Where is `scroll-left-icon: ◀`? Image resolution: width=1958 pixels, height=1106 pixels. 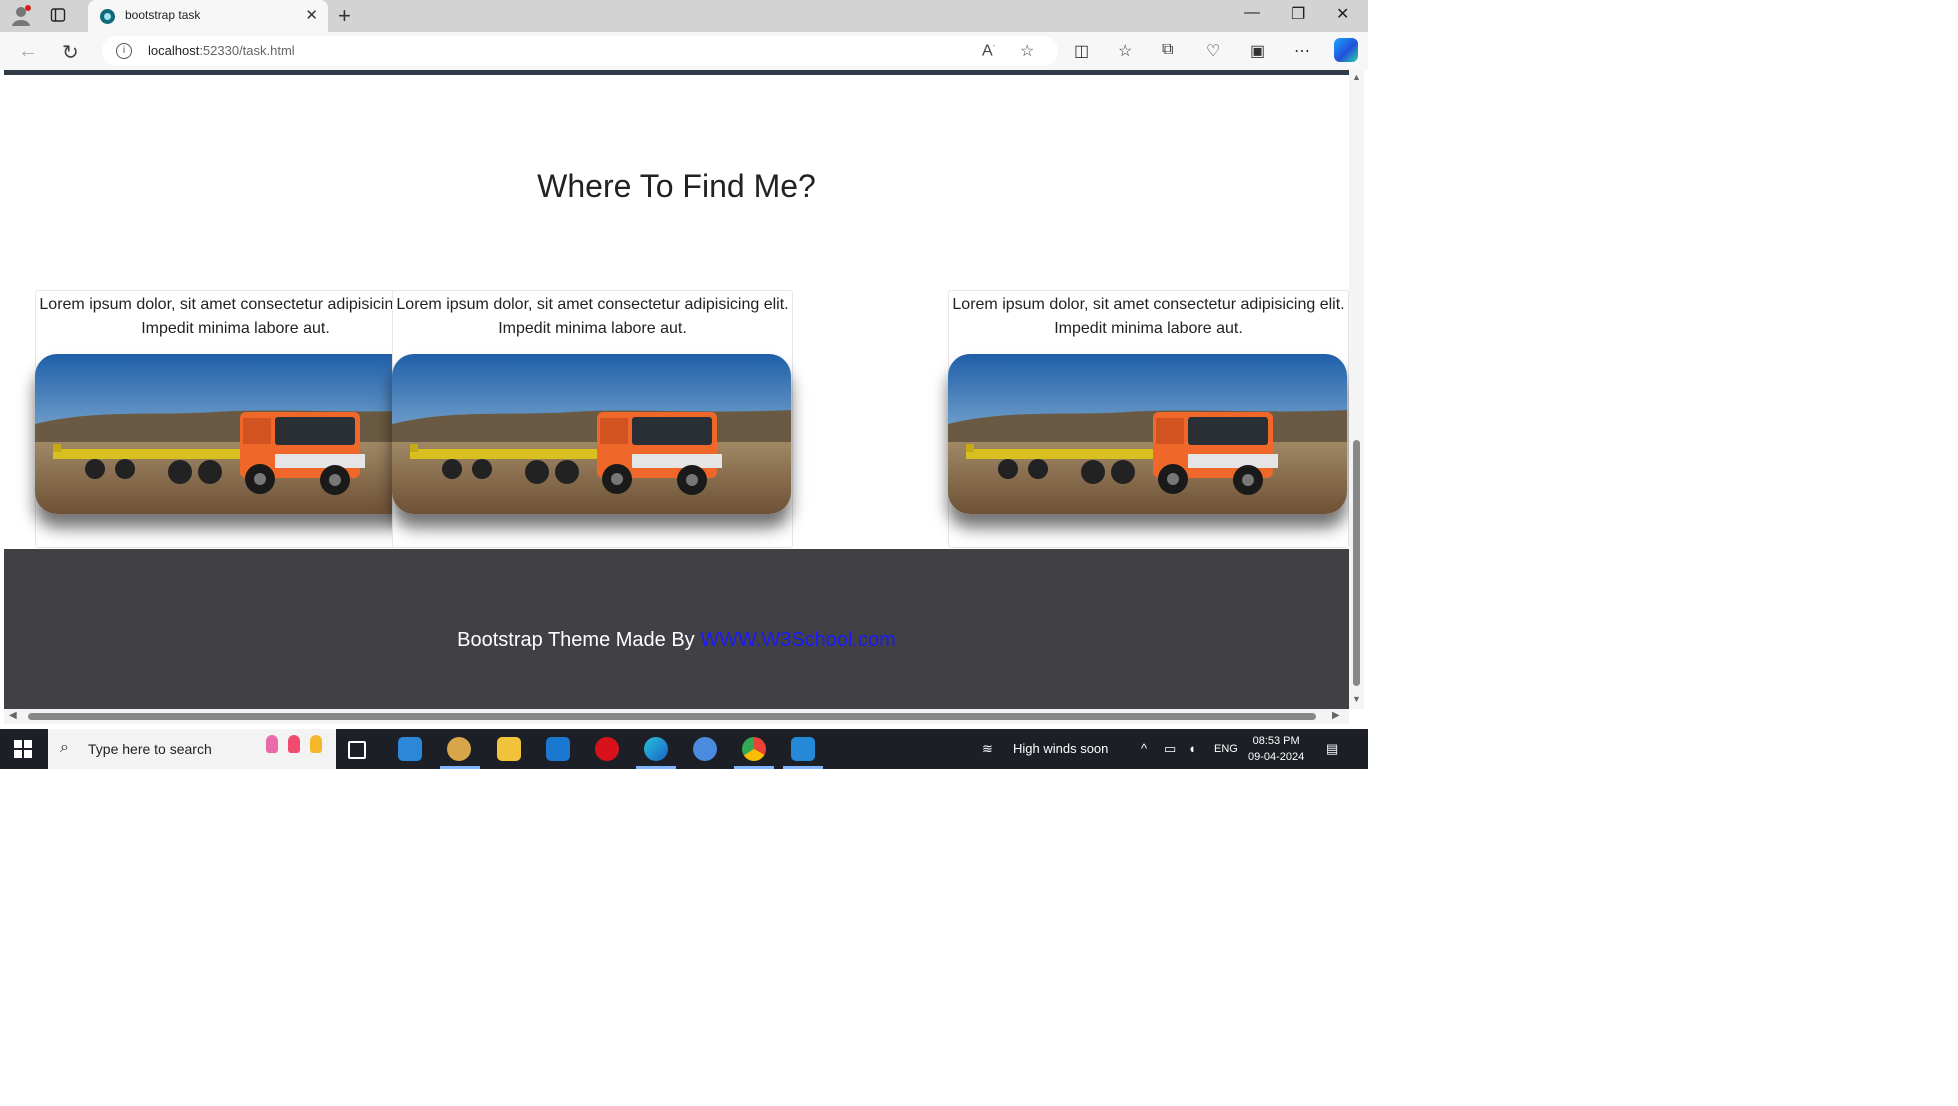 scroll-left-icon: ◀ is located at coordinates (13, 715).